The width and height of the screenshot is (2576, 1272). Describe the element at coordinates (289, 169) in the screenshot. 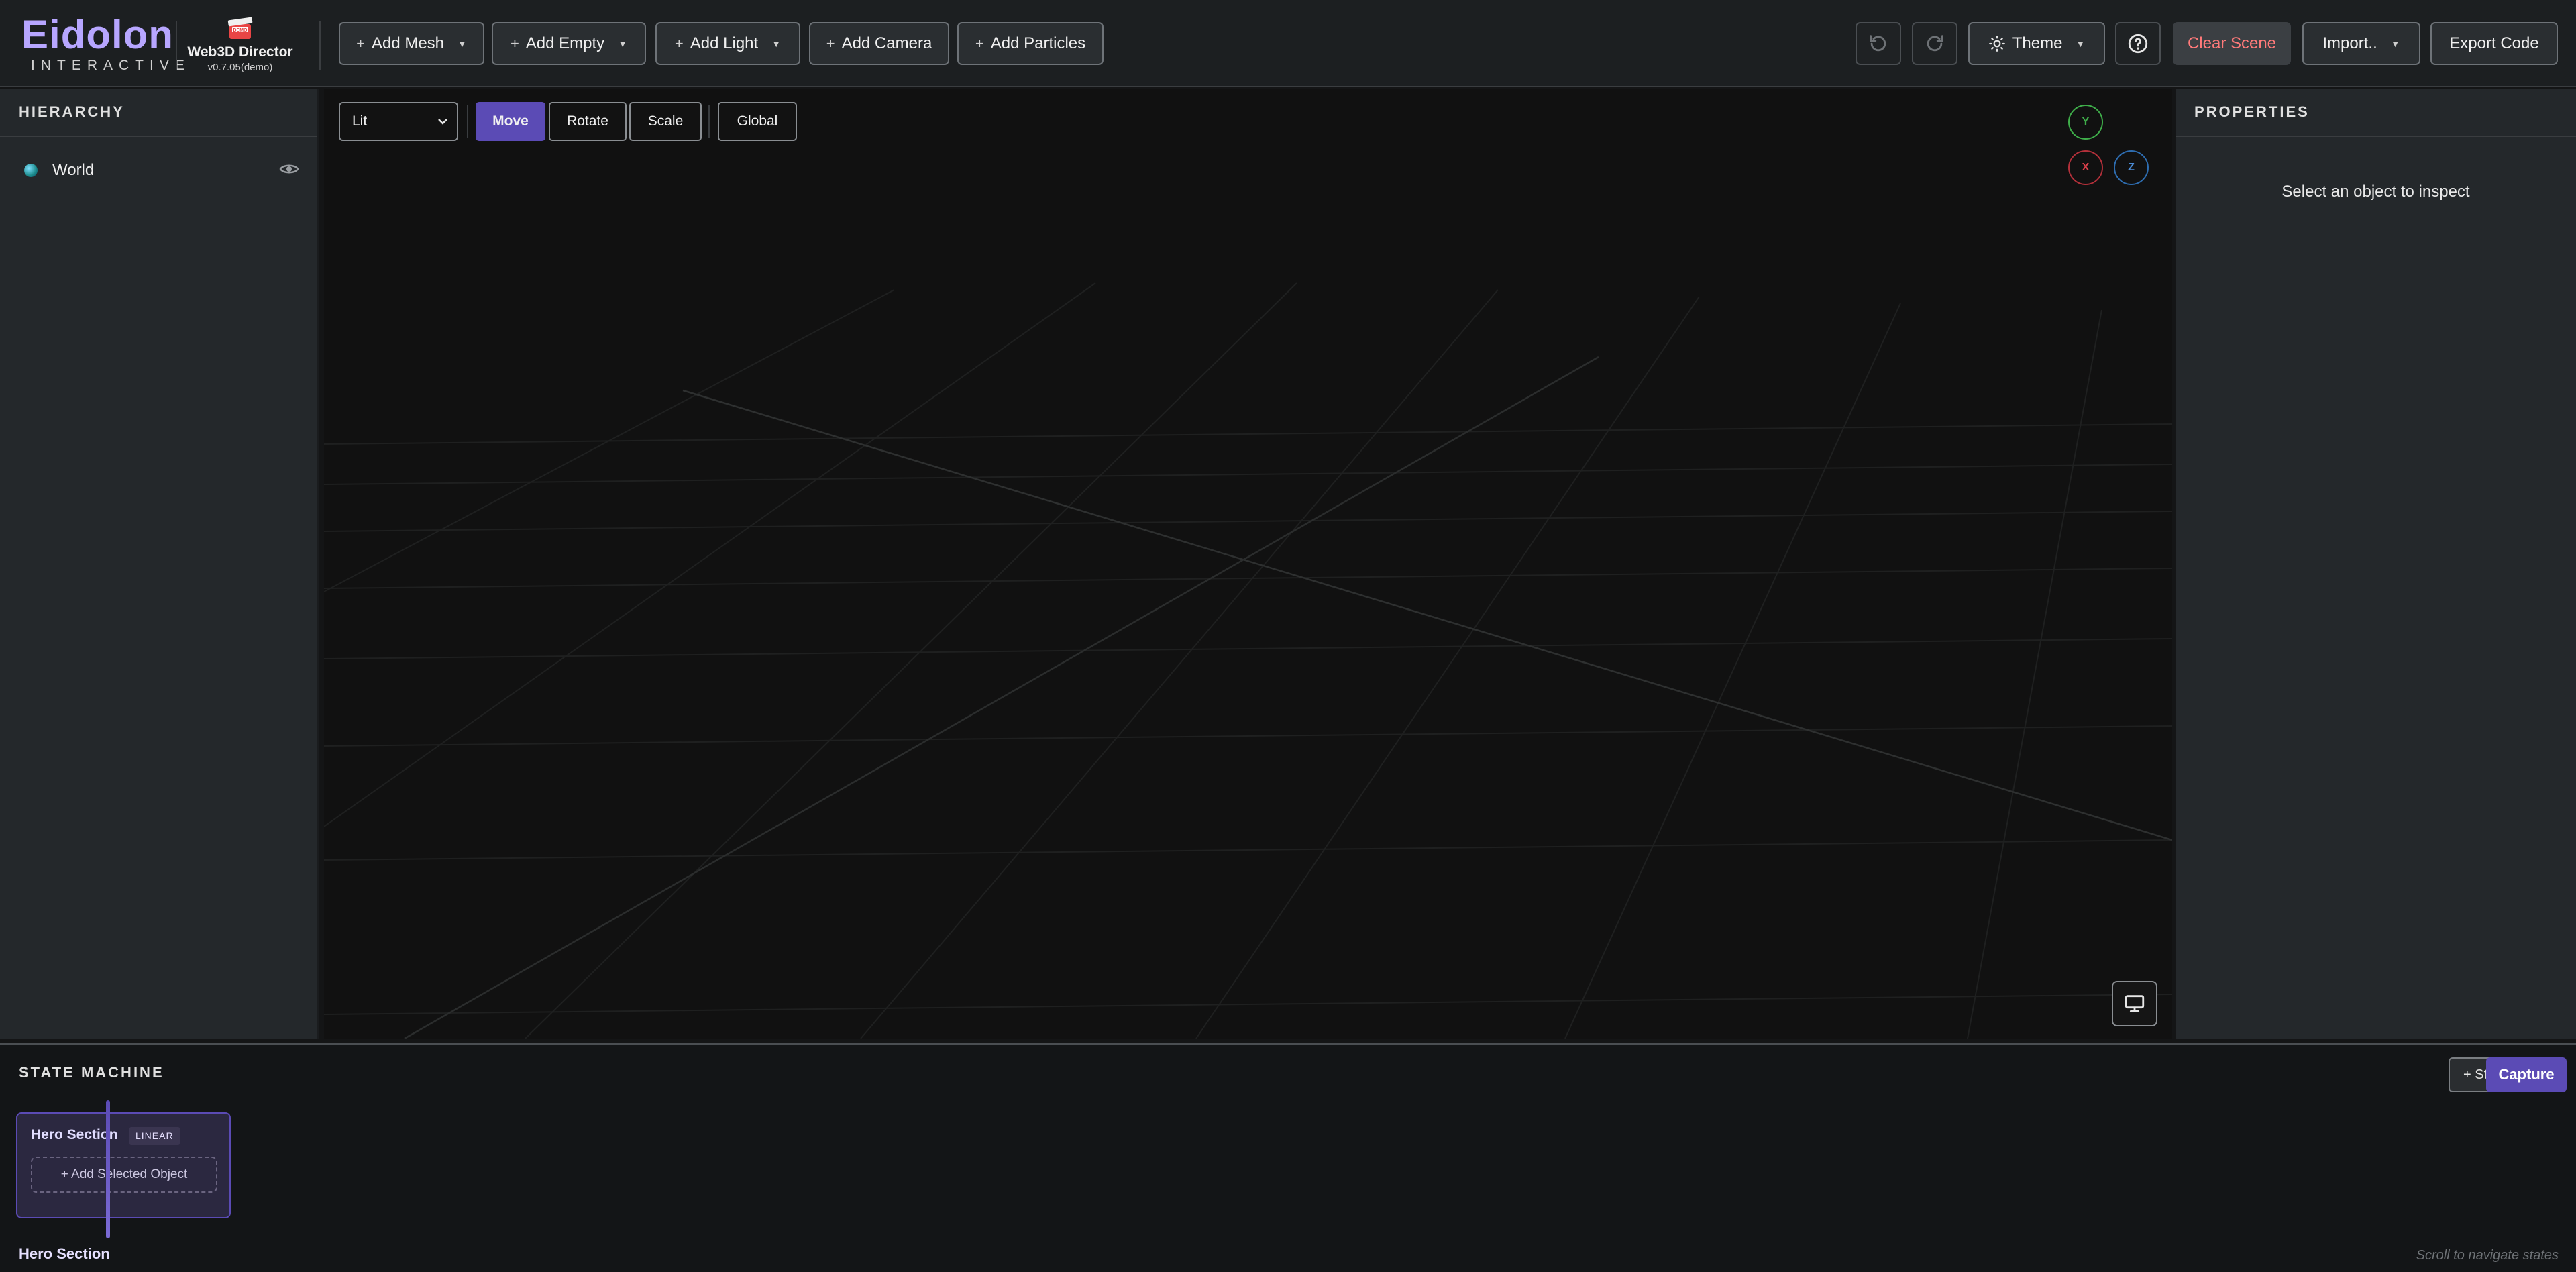

I see `eye-icon` at that location.